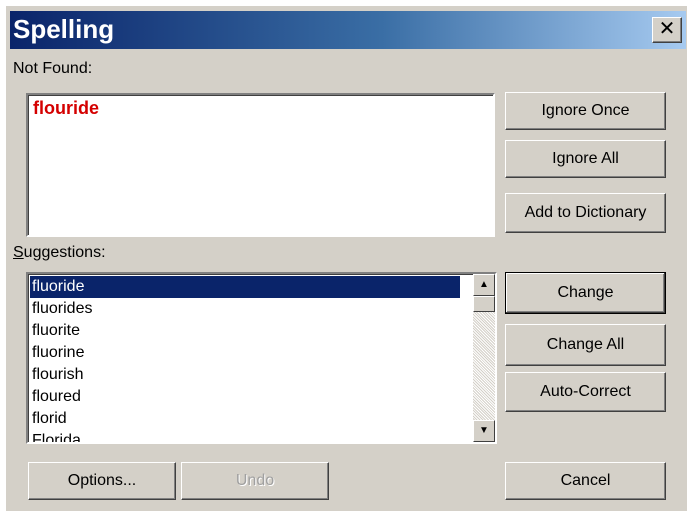 The image size is (687, 511). What do you see at coordinates (245, 353) in the screenshot?
I see `list-item: fluorine` at bounding box center [245, 353].